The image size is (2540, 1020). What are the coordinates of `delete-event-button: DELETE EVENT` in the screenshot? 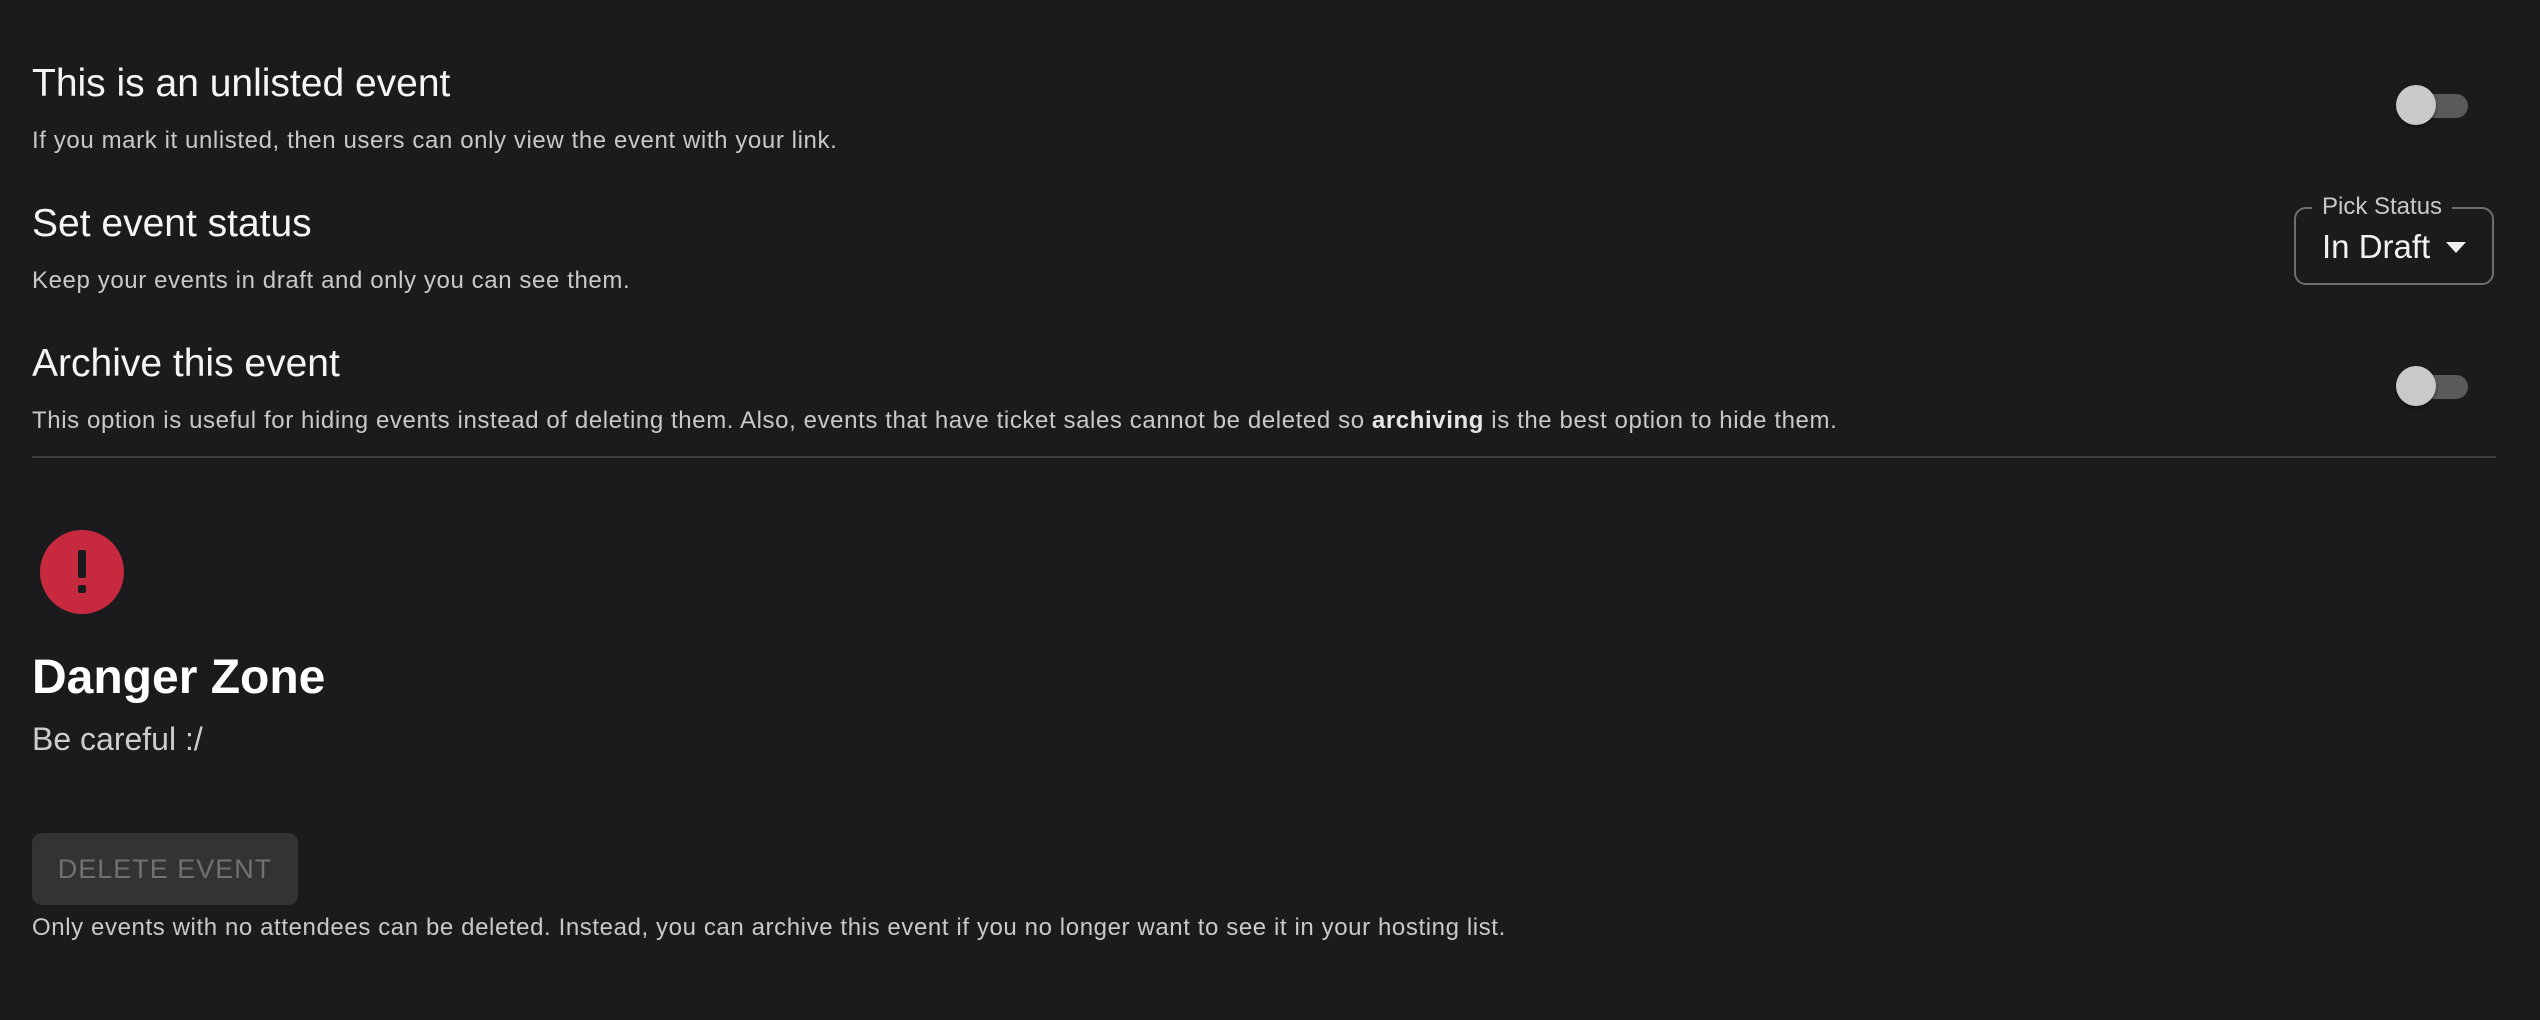 It's located at (165, 869).